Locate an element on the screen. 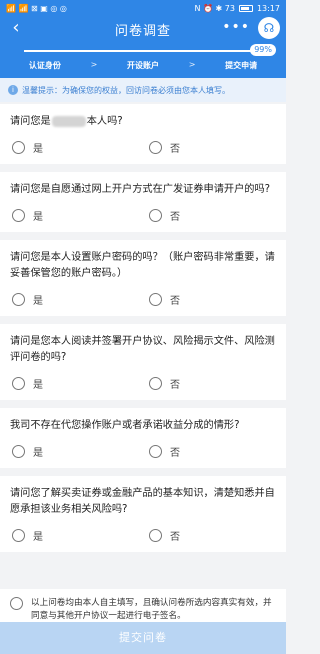  question-text: 请问您是 本人吗? is located at coordinates (143, 122).